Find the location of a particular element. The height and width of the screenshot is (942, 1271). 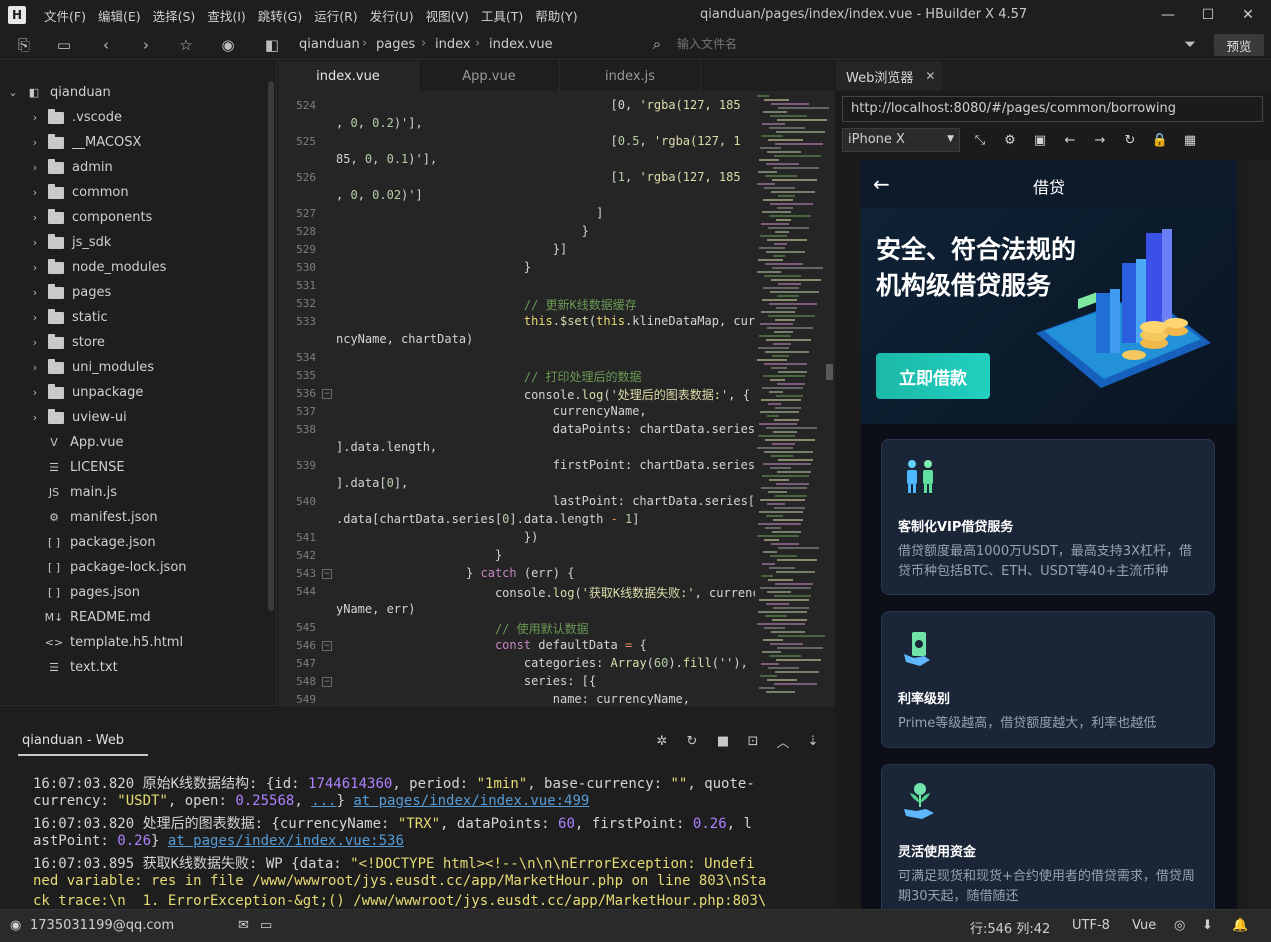

collapse-icon: ︿ is located at coordinates (783, 742).